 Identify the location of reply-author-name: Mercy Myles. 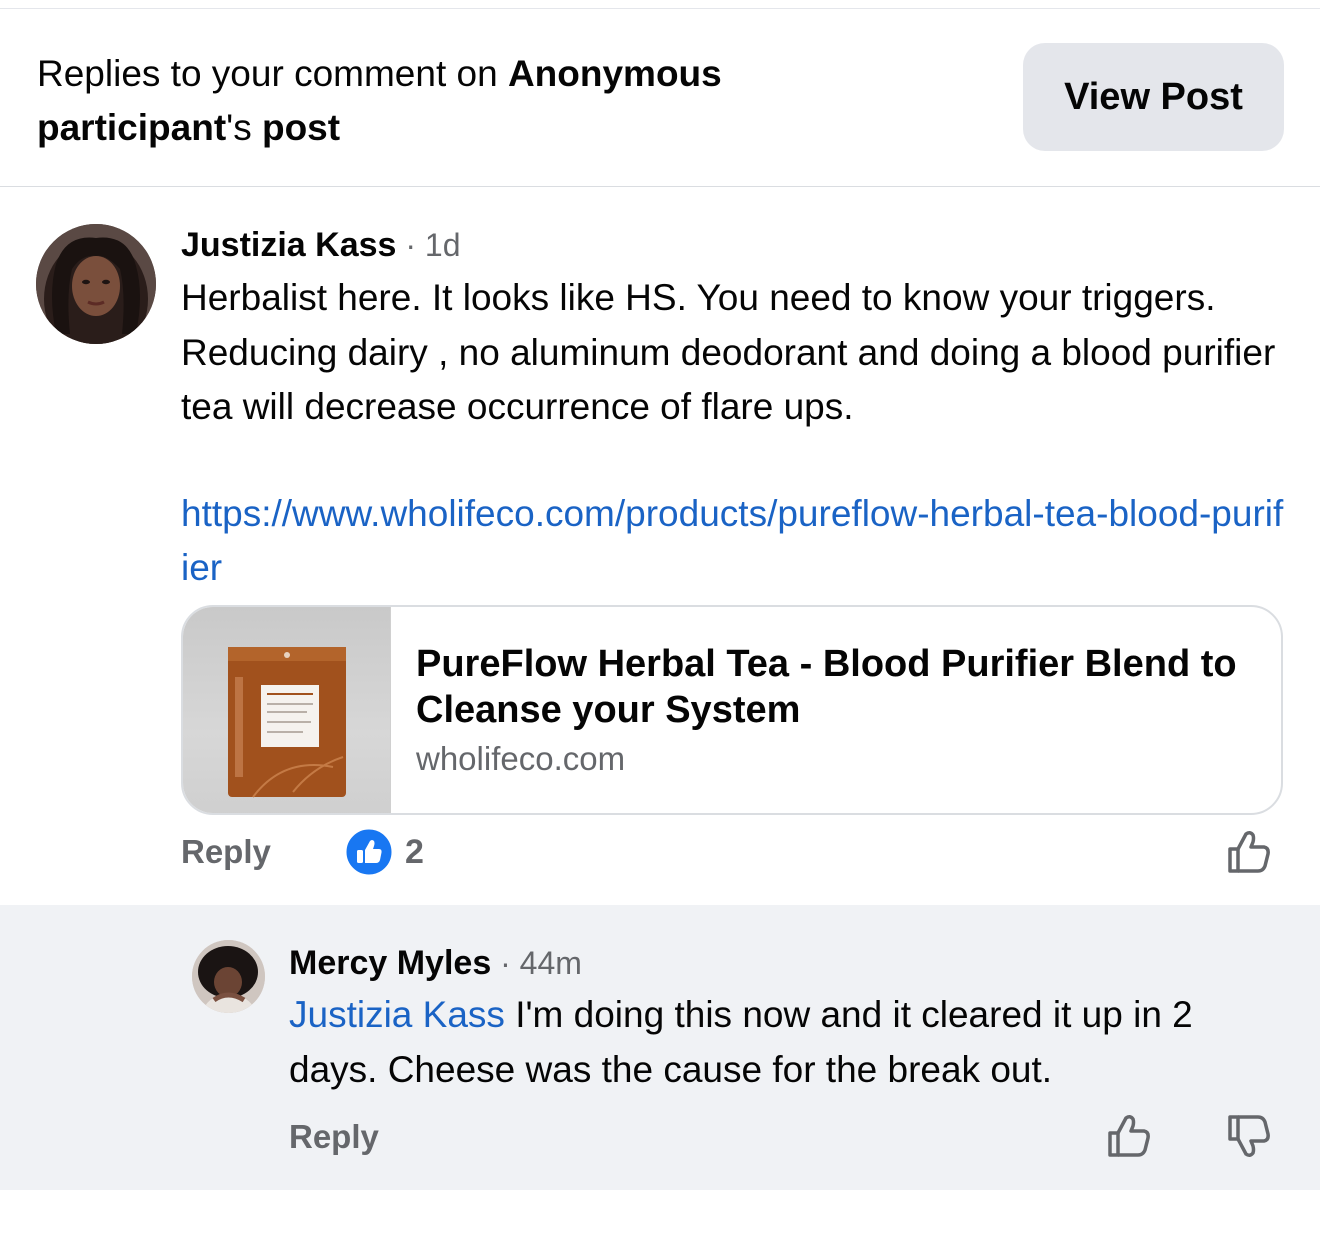
(390, 963).